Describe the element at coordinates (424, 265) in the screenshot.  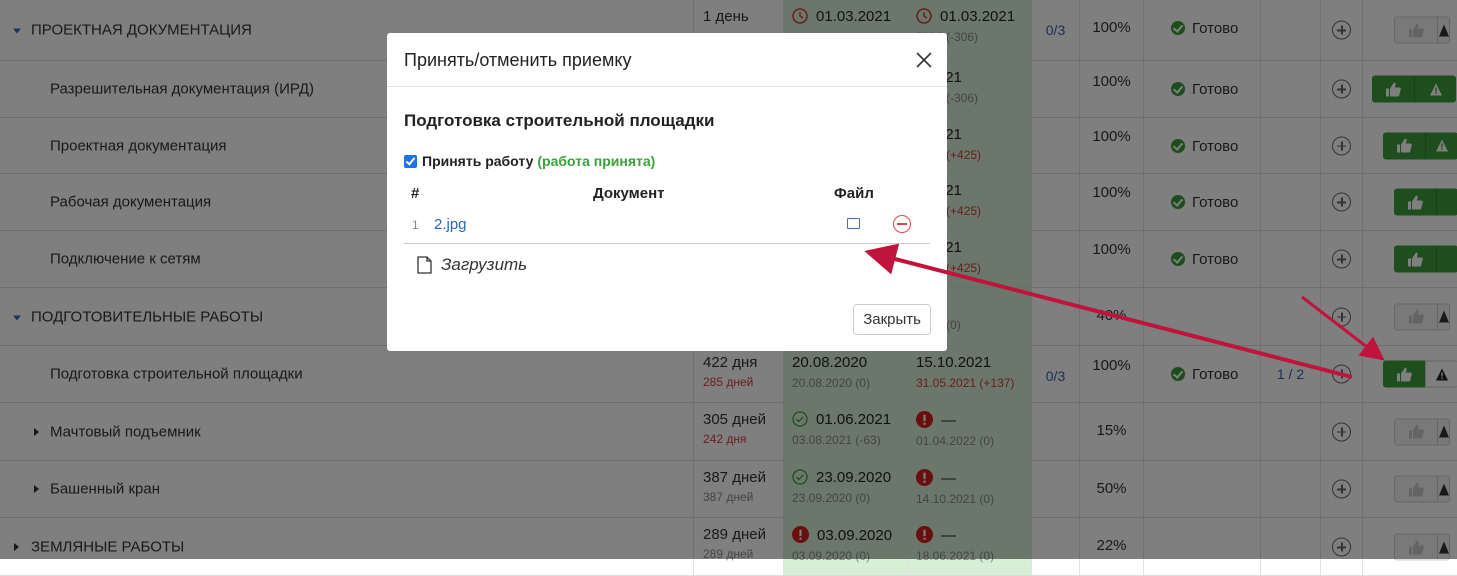
I see `file-icon` at that location.